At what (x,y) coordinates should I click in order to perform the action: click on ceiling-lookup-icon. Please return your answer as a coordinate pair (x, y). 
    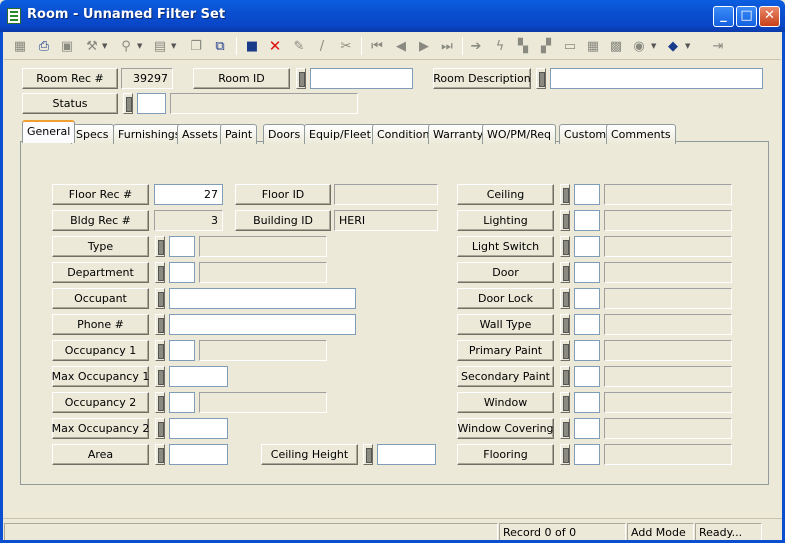
    Looking at the image, I should click on (565, 194).